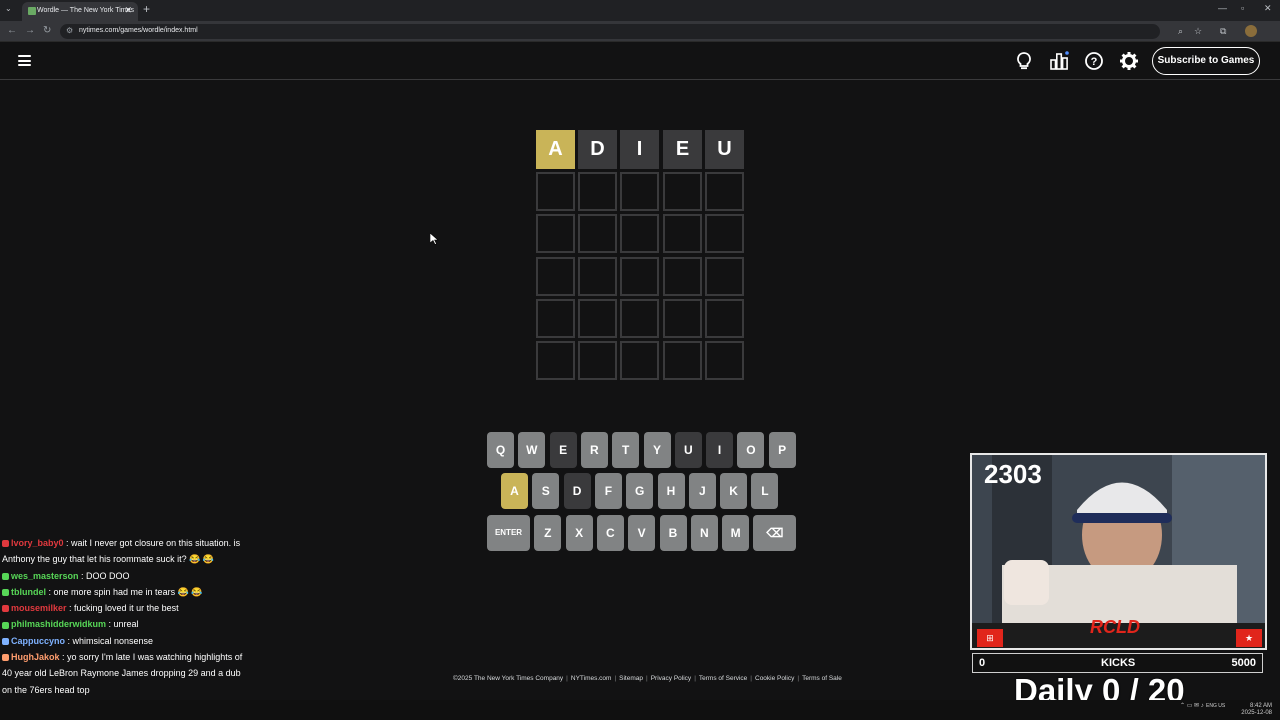  What do you see at coordinates (546, 491) in the screenshot?
I see `key-s: S` at bounding box center [546, 491].